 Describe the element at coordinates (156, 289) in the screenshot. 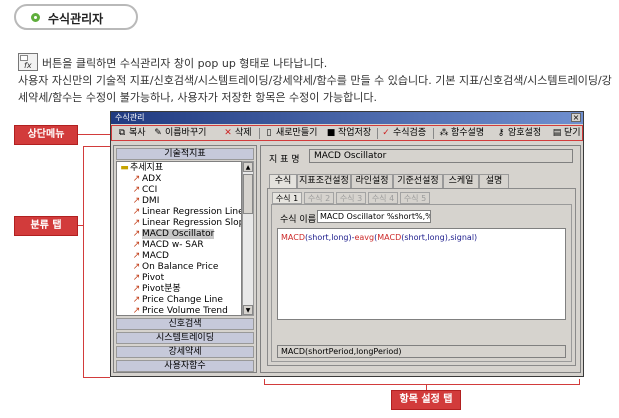

I see `tree-item: ↗ Pivot분봉` at that location.